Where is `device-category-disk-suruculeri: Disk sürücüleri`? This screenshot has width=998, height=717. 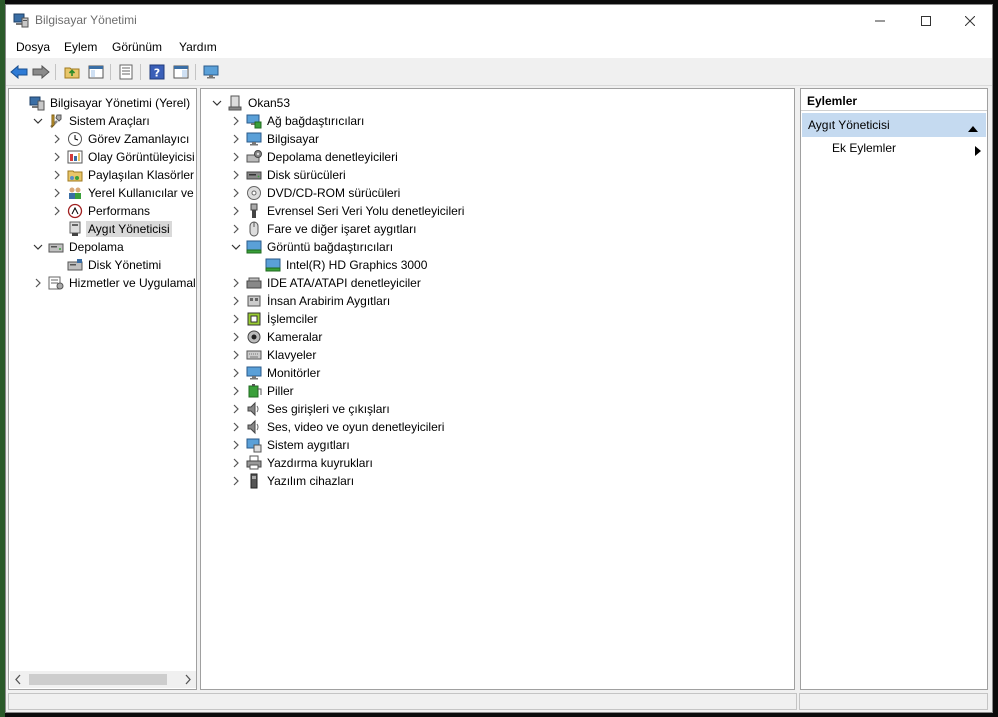 device-category-disk-suruculeri: Disk sürücüleri is located at coordinates (289, 175).